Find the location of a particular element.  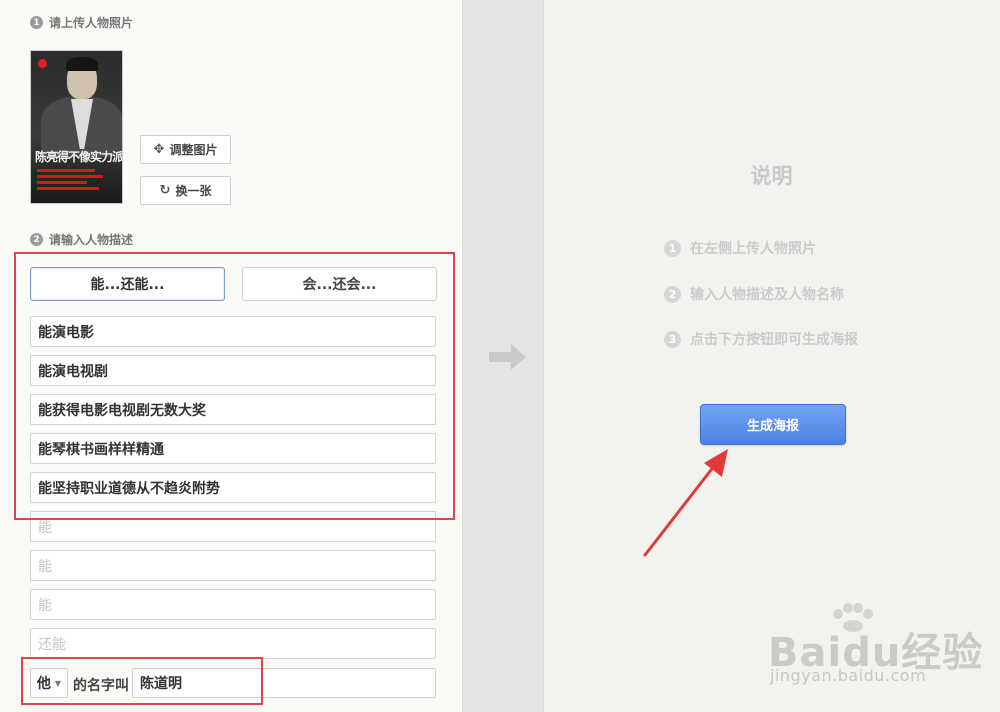

step1-heading: 1 请上传人物照片 is located at coordinates (81, 22).